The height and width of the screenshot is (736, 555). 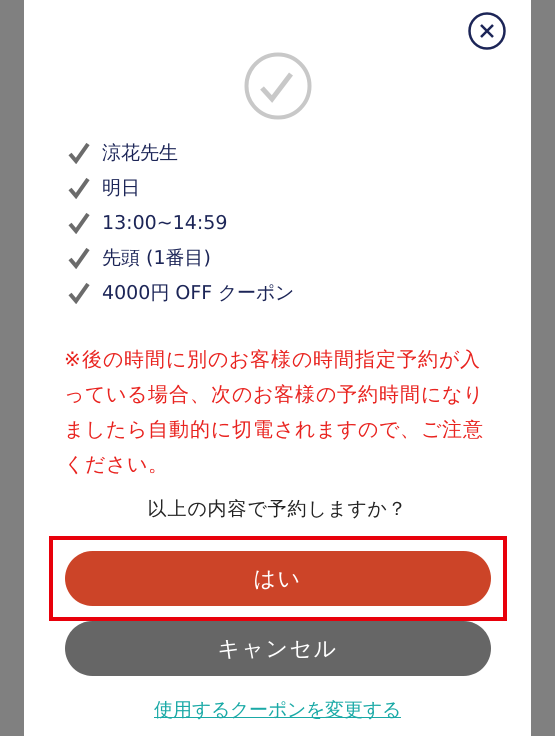 What do you see at coordinates (121, 188) in the screenshot?
I see `summary-item: 明日` at bounding box center [121, 188].